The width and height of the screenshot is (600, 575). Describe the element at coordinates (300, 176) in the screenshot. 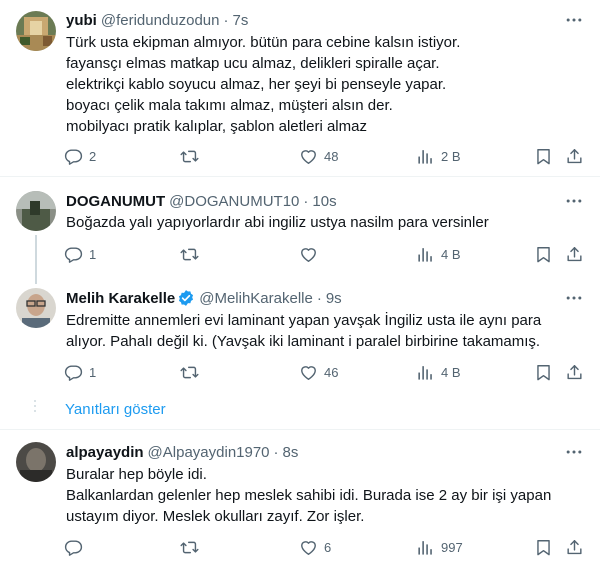

I see `divider` at that location.